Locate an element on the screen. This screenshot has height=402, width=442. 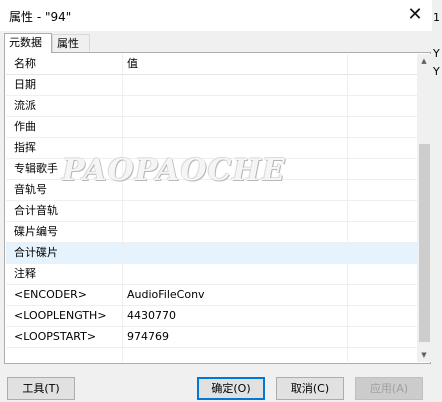
ok-button: 确定(O) is located at coordinates (231, 388).